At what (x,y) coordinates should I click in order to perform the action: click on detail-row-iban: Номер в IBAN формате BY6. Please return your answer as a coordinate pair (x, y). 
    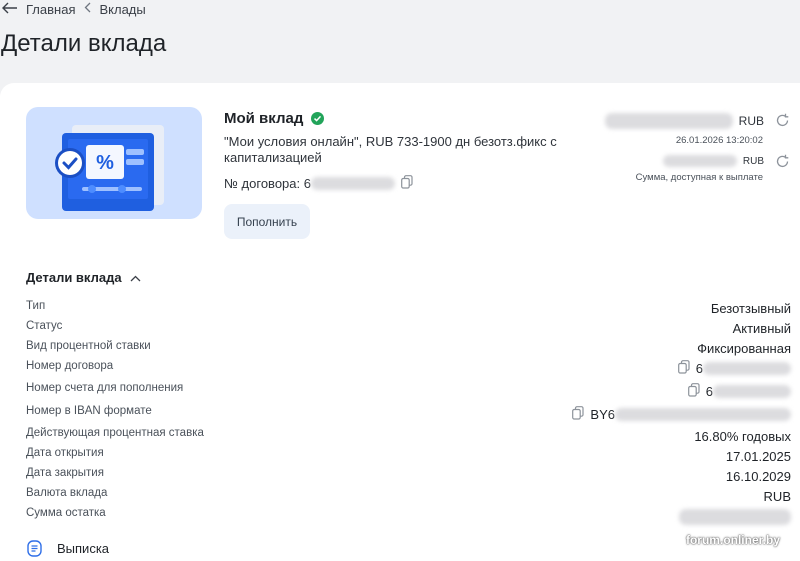
    Looking at the image, I should click on (408, 416).